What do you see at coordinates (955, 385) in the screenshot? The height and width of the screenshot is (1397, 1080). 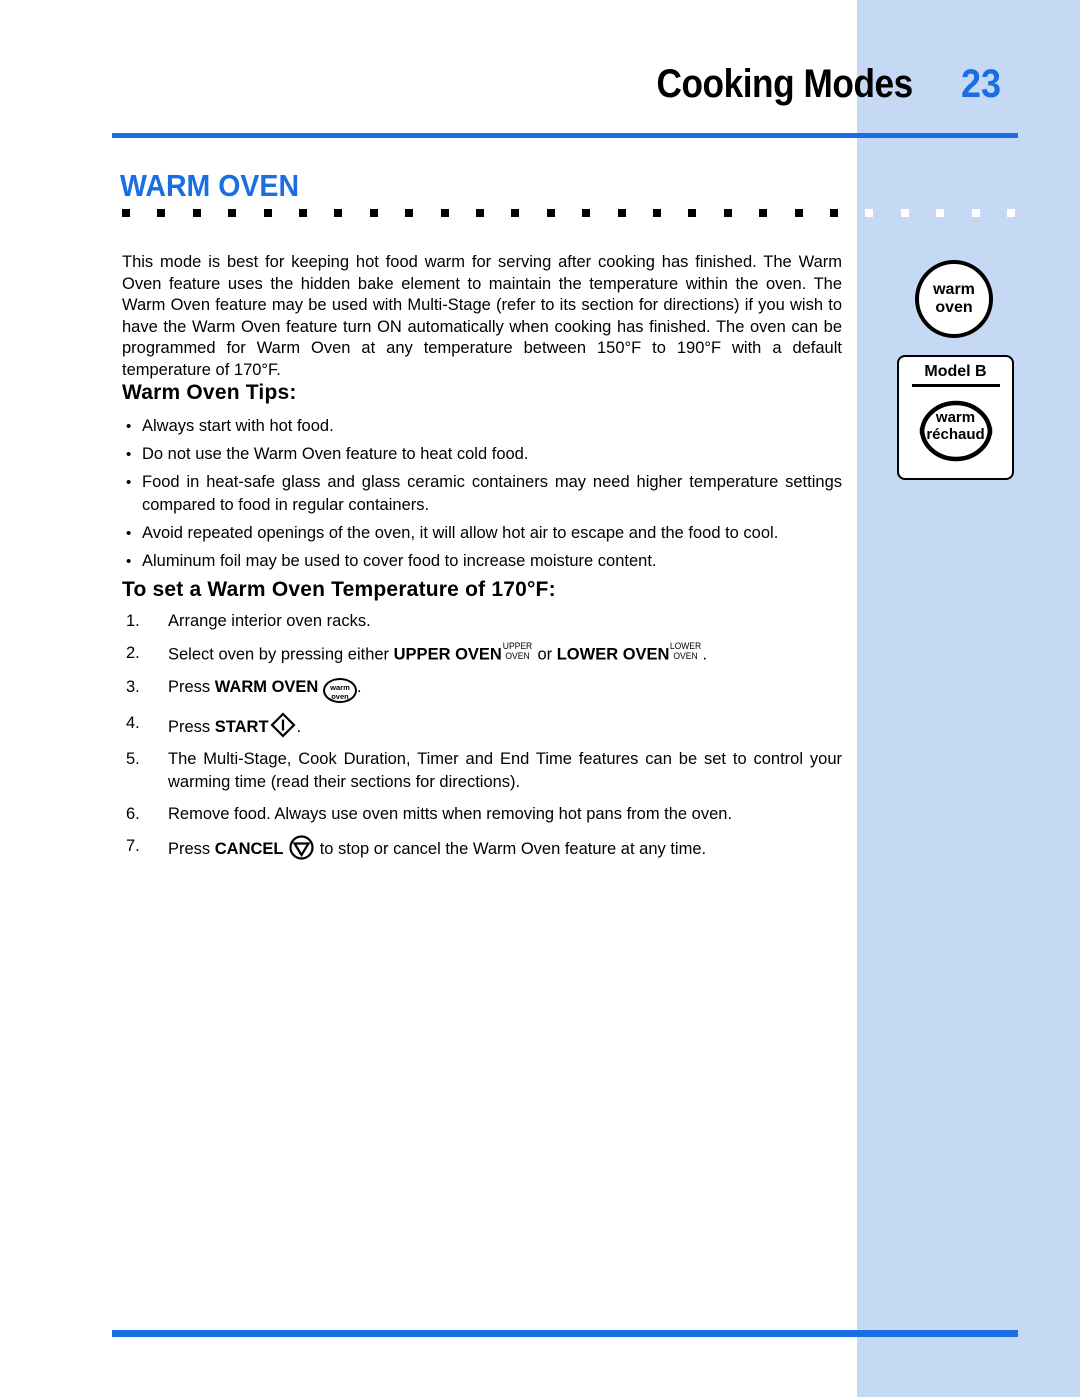 I see `model-label-rule` at bounding box center [955, 385].